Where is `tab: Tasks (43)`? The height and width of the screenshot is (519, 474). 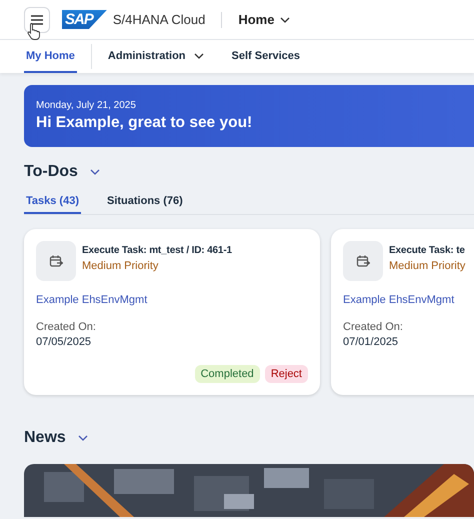
tab: Tasks (43) is located at coordinates (52, 202).